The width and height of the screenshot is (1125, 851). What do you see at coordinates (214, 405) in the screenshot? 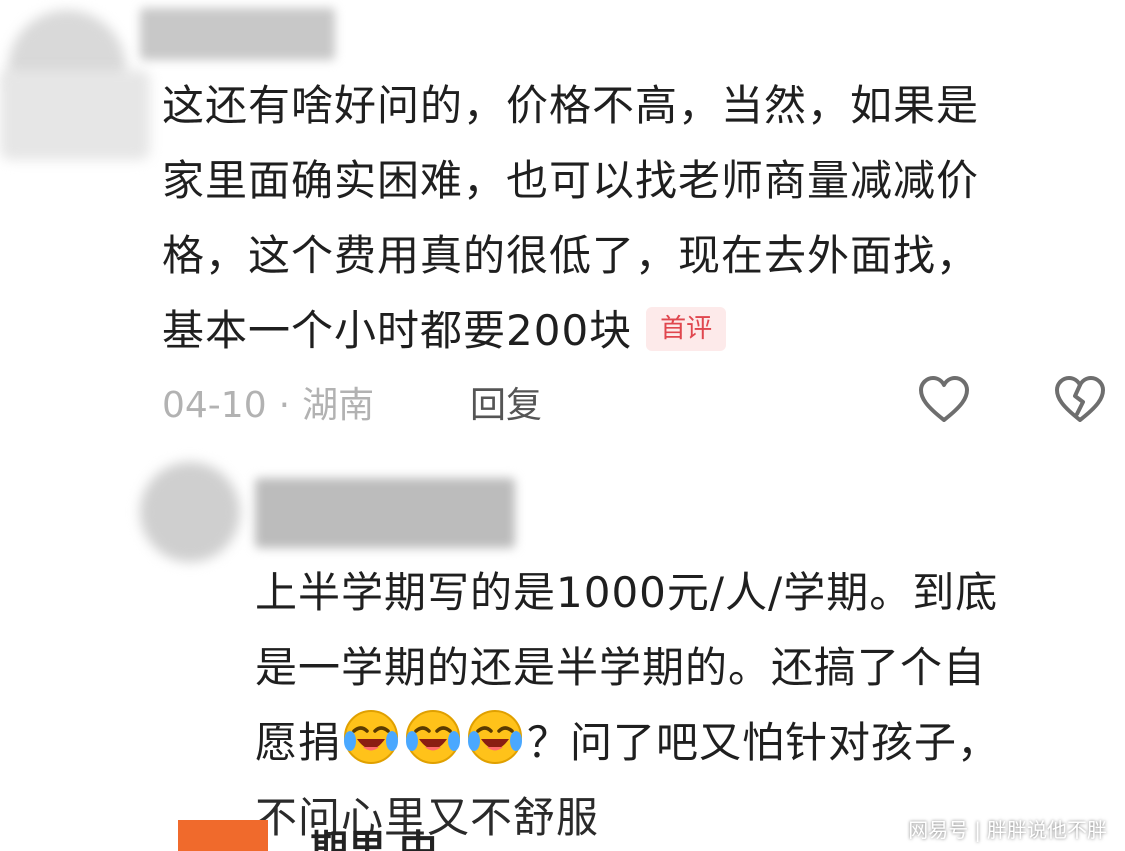
I see `comment-date: 04-10` at bounding box center [214, 405].